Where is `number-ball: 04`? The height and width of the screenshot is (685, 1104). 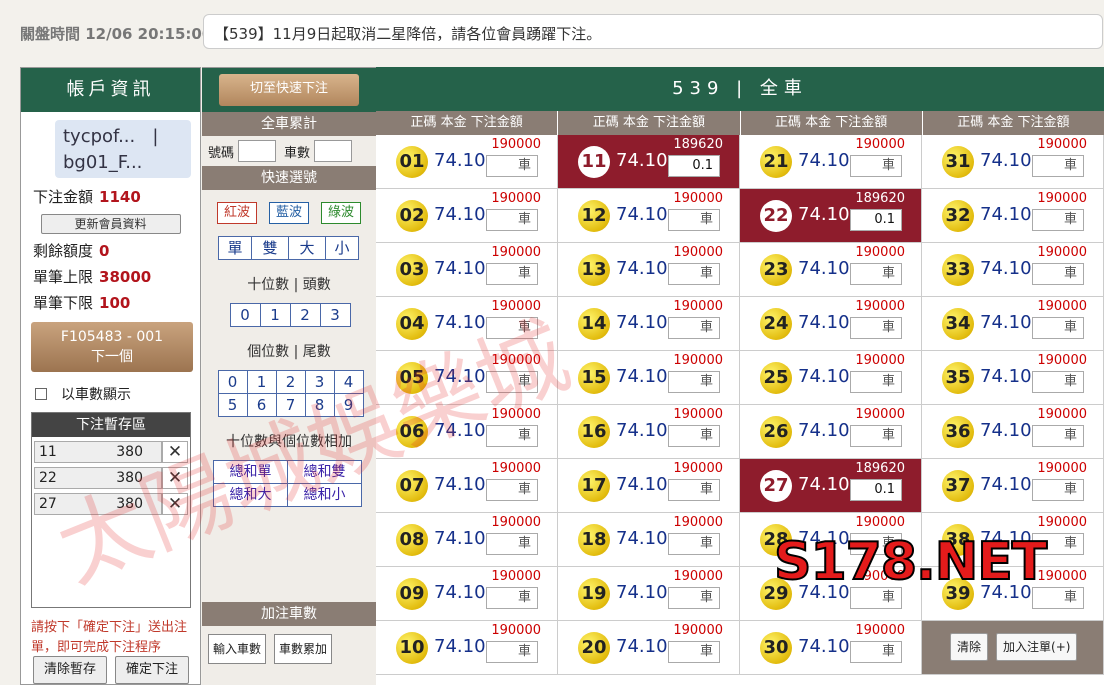 number-ball: 04 is located at coordinates (412, 324).